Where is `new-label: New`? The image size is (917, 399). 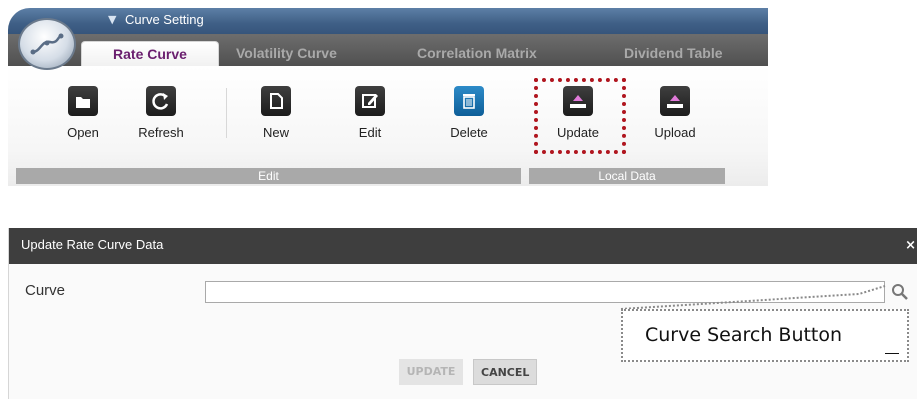 new-label: New is located at coordinates (275, 132).